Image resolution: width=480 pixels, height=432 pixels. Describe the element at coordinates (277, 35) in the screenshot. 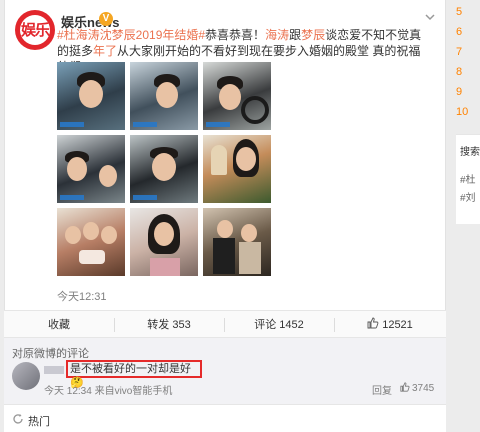

I see `mention-haitao: 海涛` at that location.